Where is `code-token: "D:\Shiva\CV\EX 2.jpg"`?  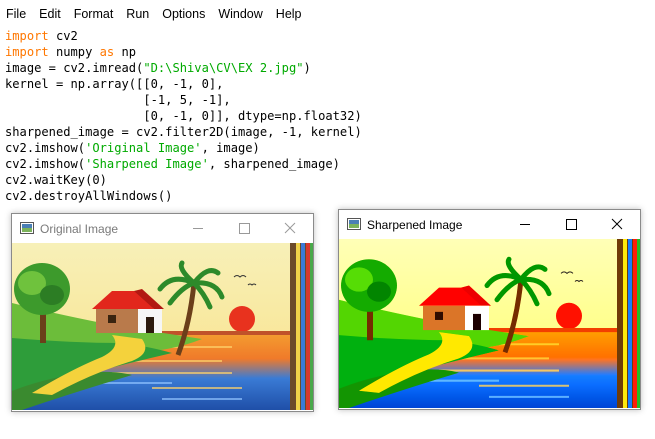 code-token: "D:\Shiva\CV\EX 2.jpg" is located at coordinates (223, 68).